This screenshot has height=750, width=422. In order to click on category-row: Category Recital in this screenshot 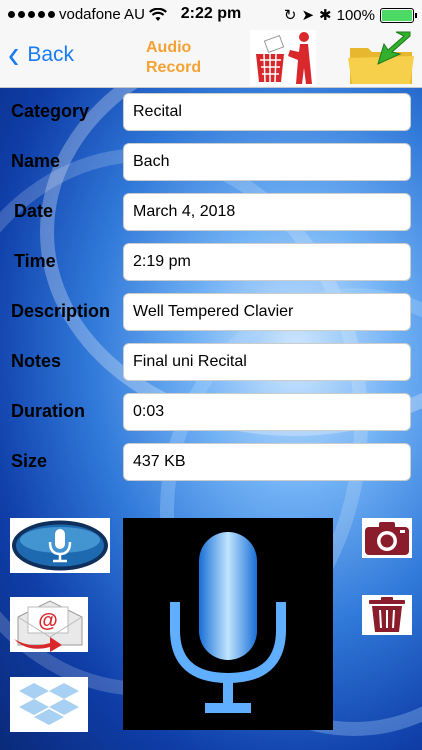, I will do `click(211, 112)`.